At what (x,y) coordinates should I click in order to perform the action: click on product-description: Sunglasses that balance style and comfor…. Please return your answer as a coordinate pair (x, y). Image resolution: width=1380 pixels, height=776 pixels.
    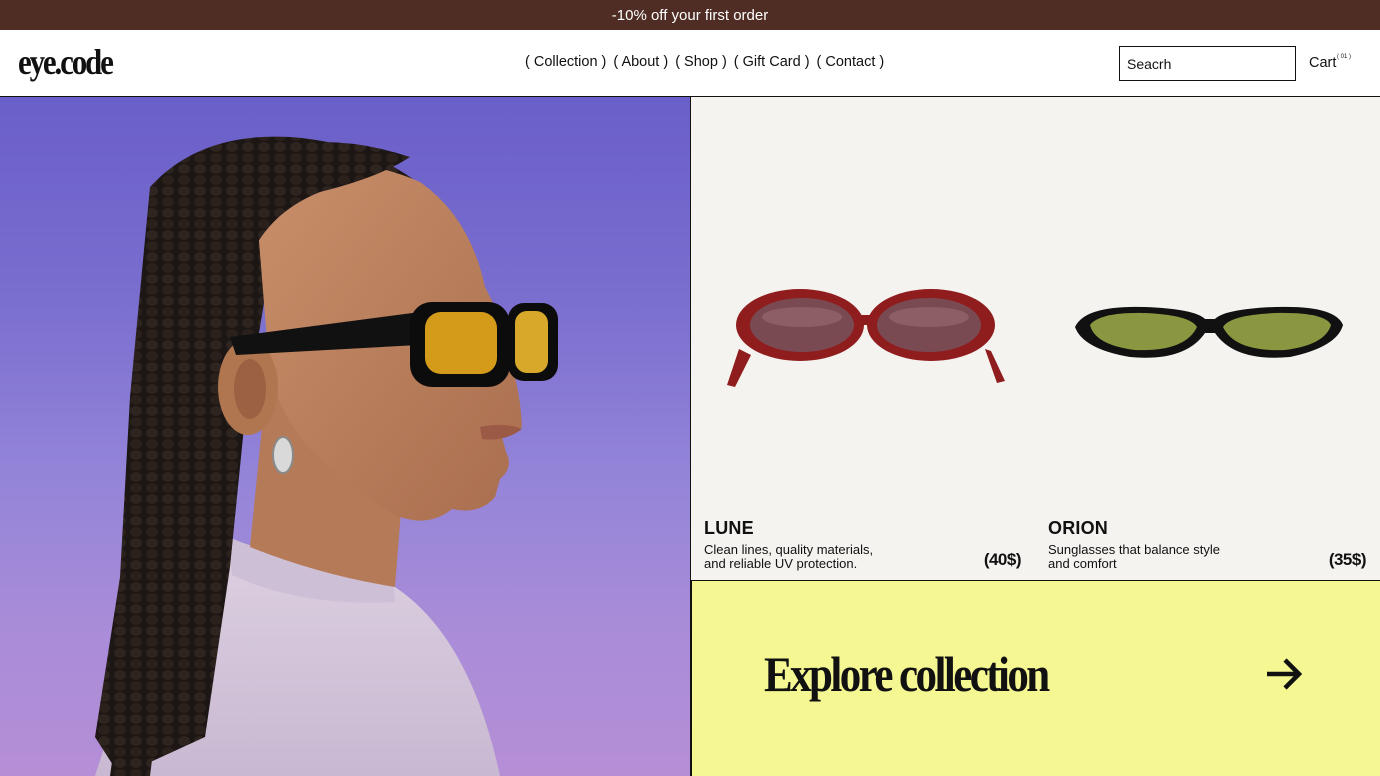
    Looking at the image, I should click on (1143, 557).